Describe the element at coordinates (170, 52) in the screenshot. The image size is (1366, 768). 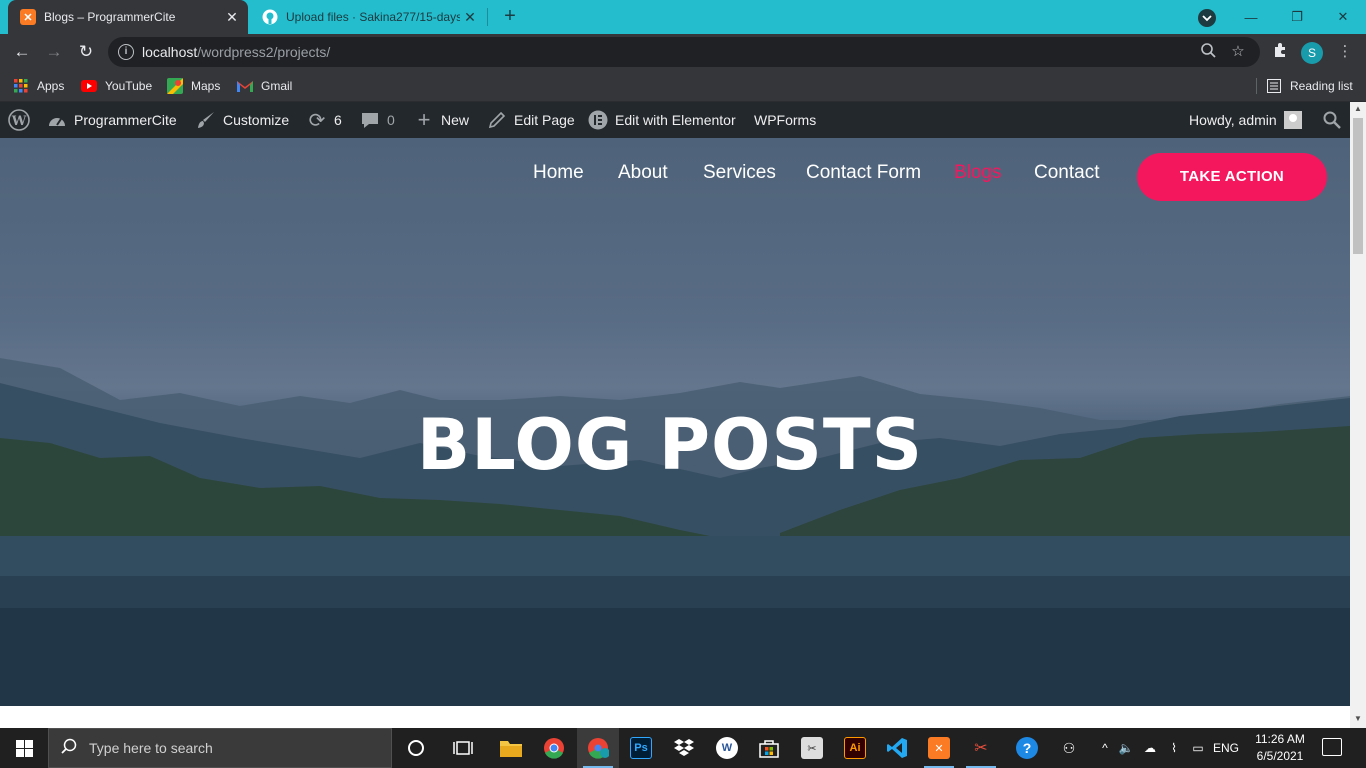
I see `url-host: localhost` at that location.